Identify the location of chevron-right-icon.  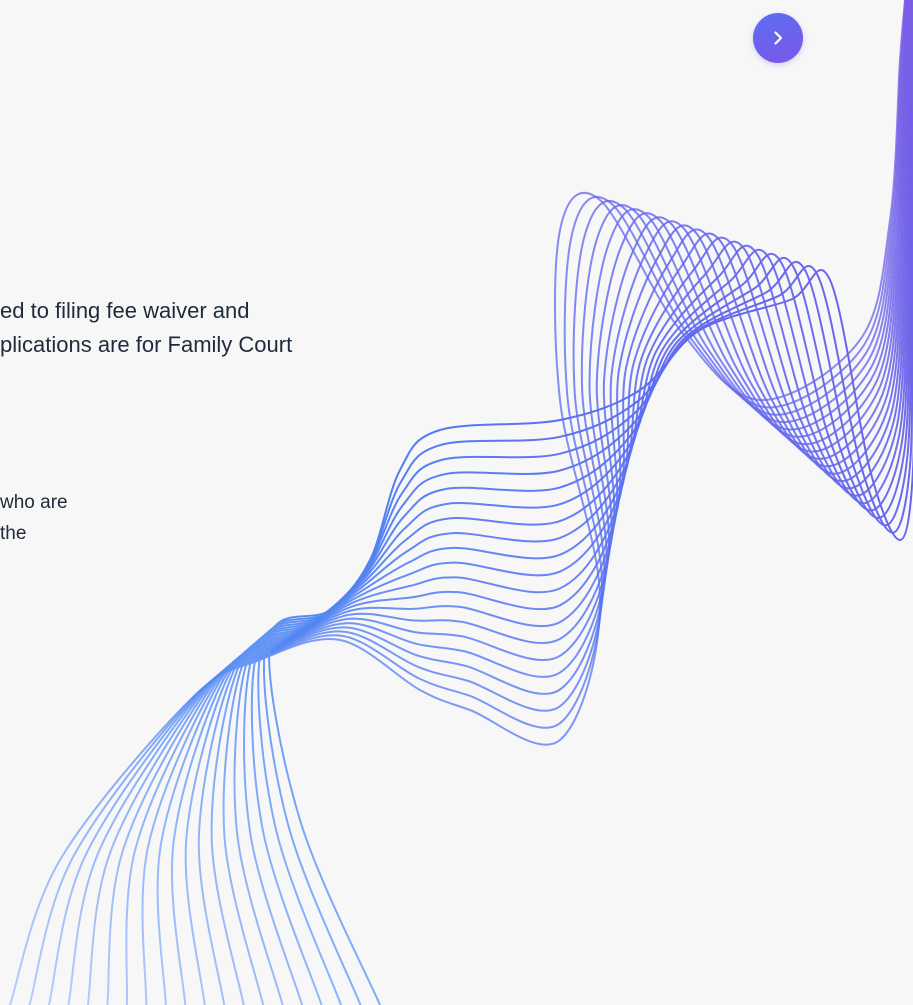
(778, 38).